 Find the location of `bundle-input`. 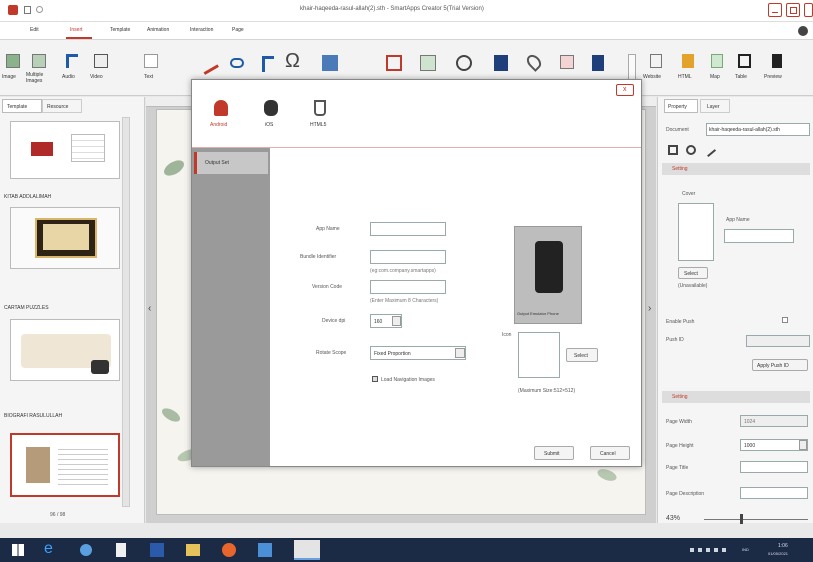

bundle-input is located at coordinates (408, 257).